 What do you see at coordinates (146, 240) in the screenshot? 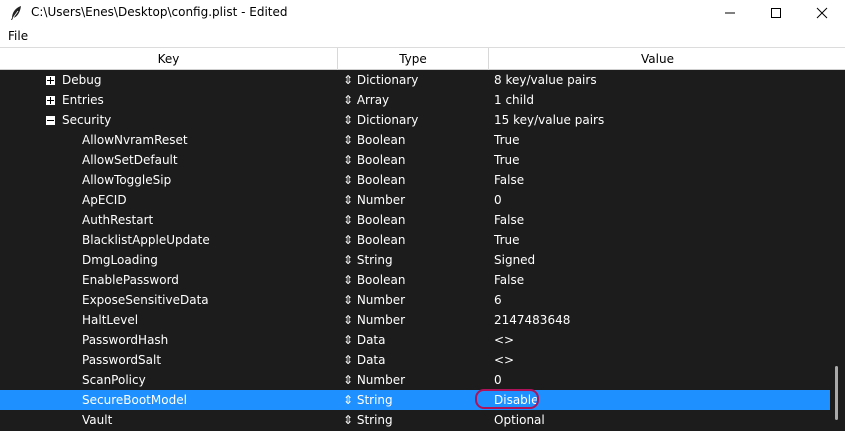
I see `row-key: BlacklistAppleUpdate` at bounding box center [146, 240].